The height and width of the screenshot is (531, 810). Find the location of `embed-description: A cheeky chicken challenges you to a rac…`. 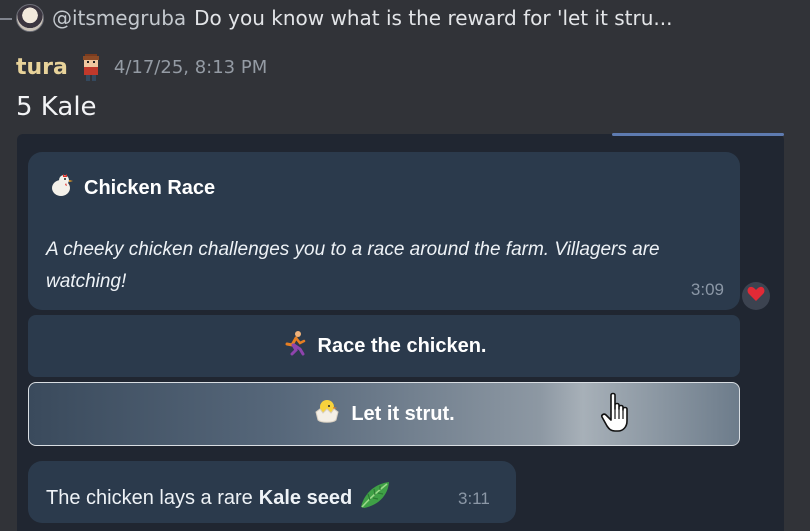

embed-description: A cheeky chicken challenges you to a rac… is located at coordinates (353, 265).